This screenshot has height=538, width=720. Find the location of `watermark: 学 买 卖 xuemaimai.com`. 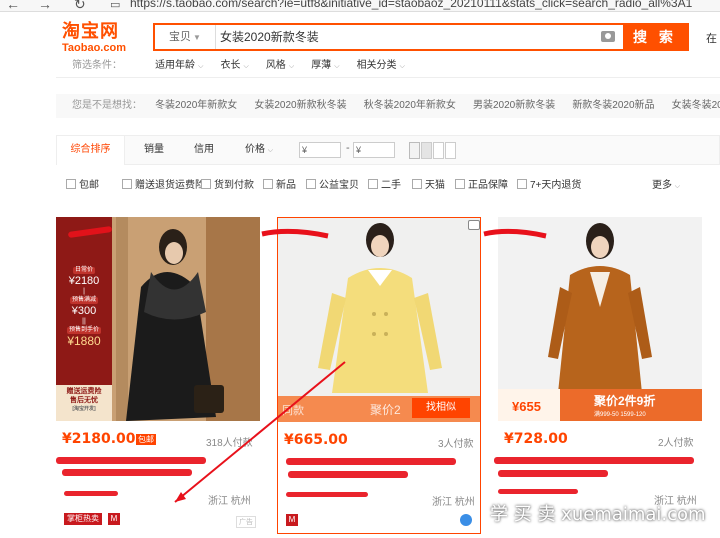

watermark: 学 买 卖 xuemaimai.com is located at coordinates (598, 514).